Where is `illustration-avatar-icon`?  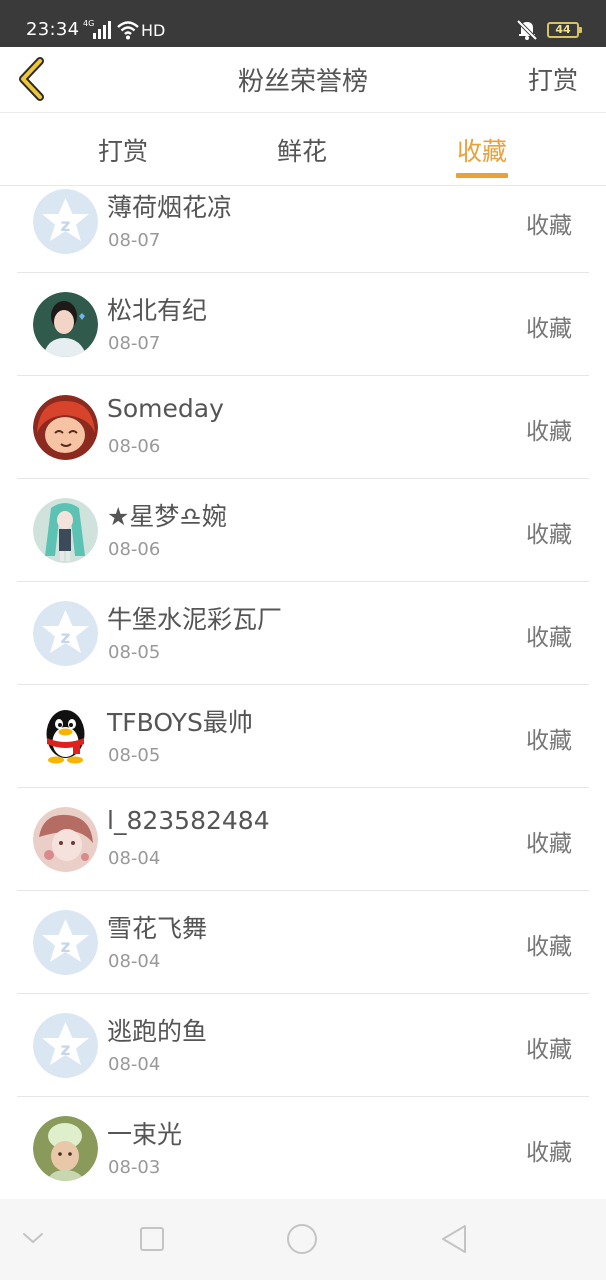
illustration-avatar-icon is located at coordinates (65, 839).